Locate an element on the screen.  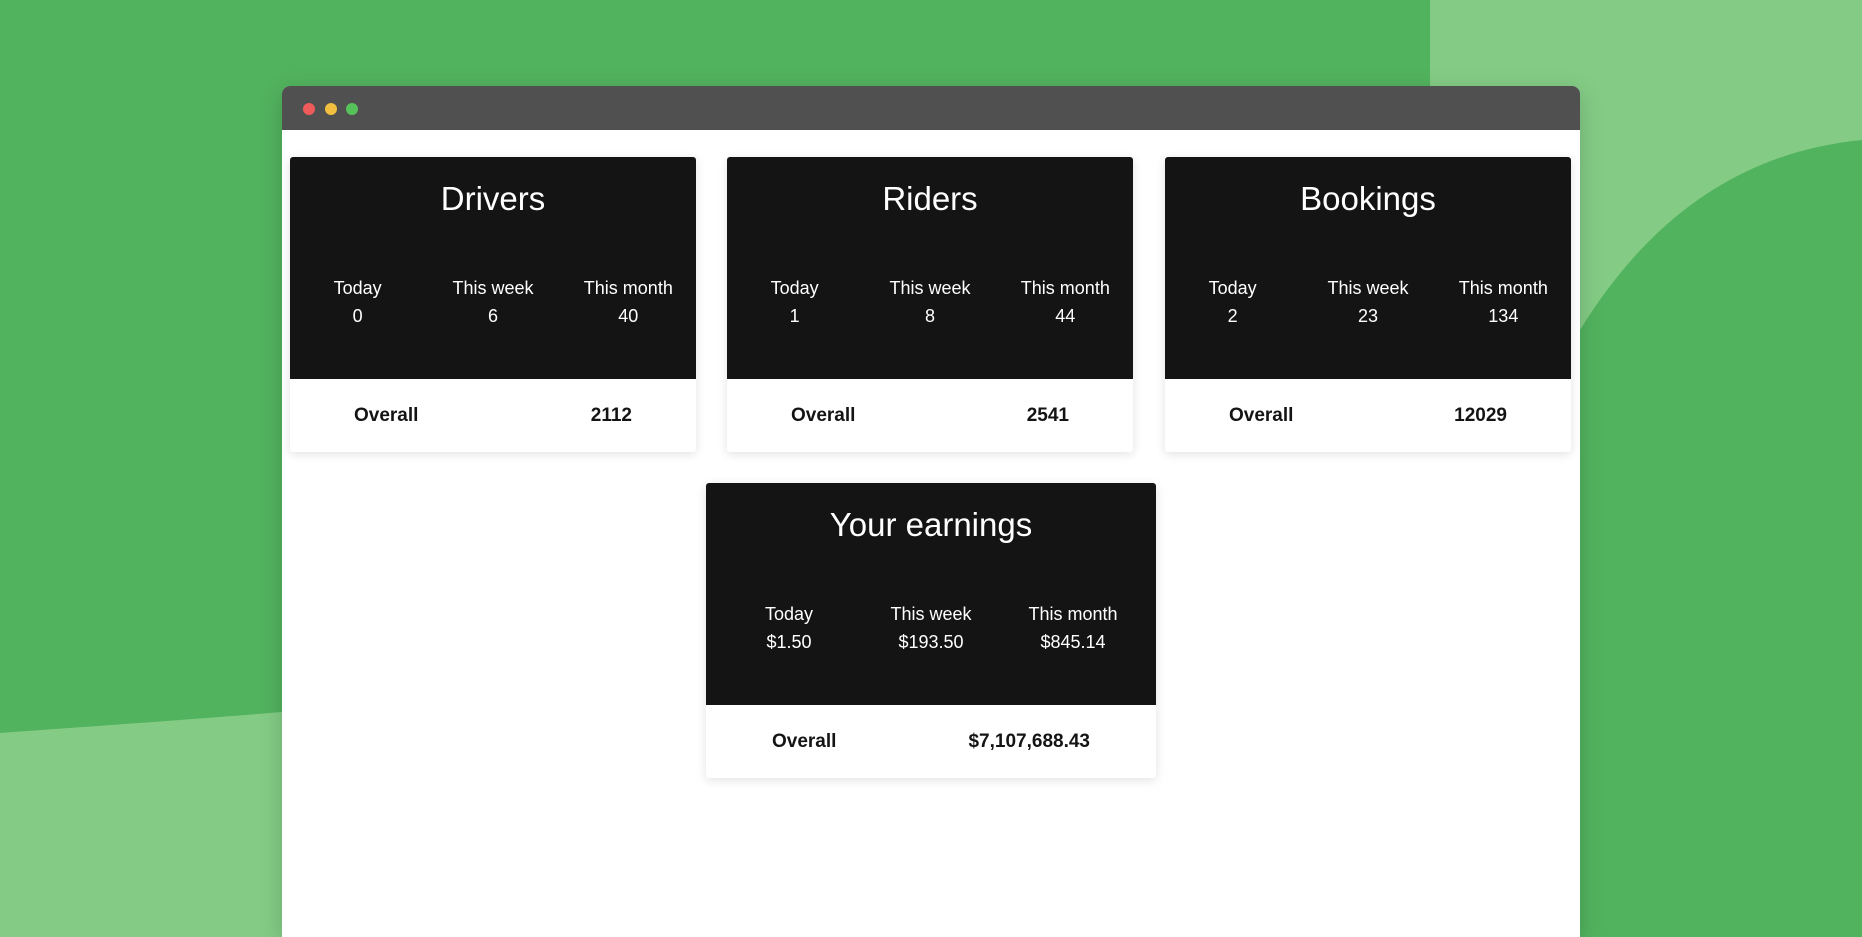
riders-stat-week: This week 8 is located at coordinates (929, 302).